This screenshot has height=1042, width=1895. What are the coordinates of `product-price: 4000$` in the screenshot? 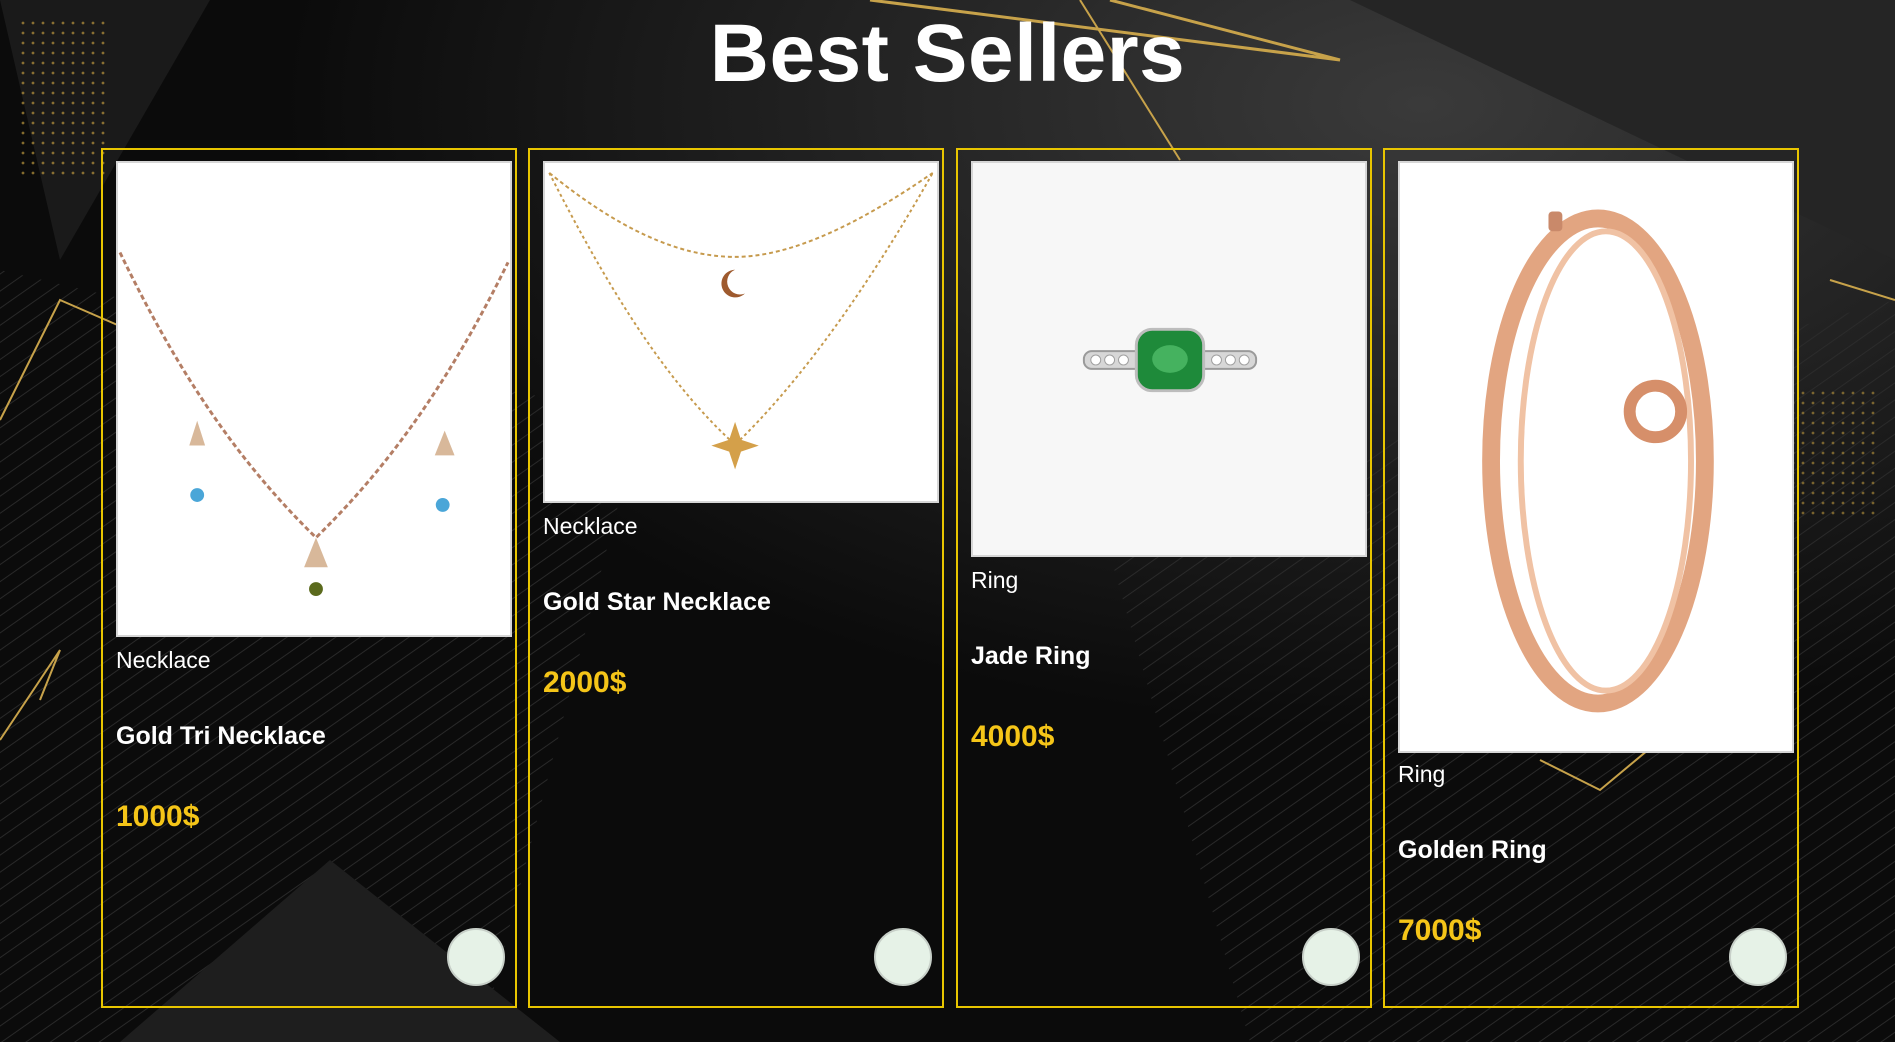 It's located at (1013, 736).